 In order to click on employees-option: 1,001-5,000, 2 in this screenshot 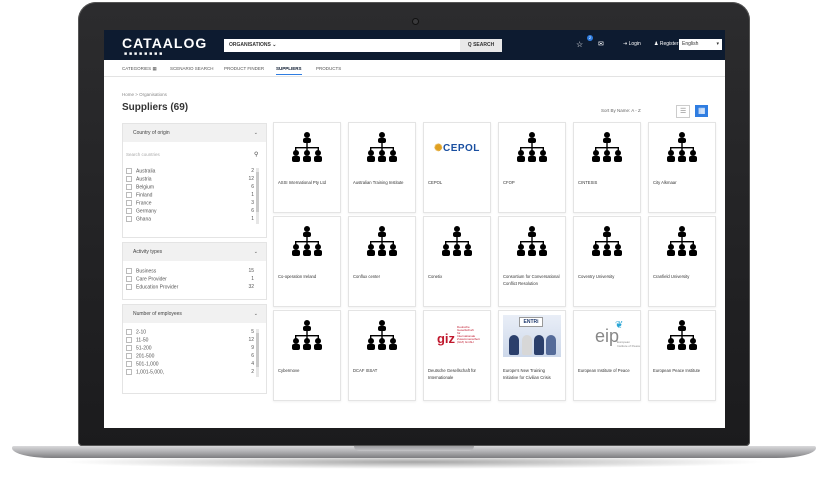, I will do `click(190, 372)`.